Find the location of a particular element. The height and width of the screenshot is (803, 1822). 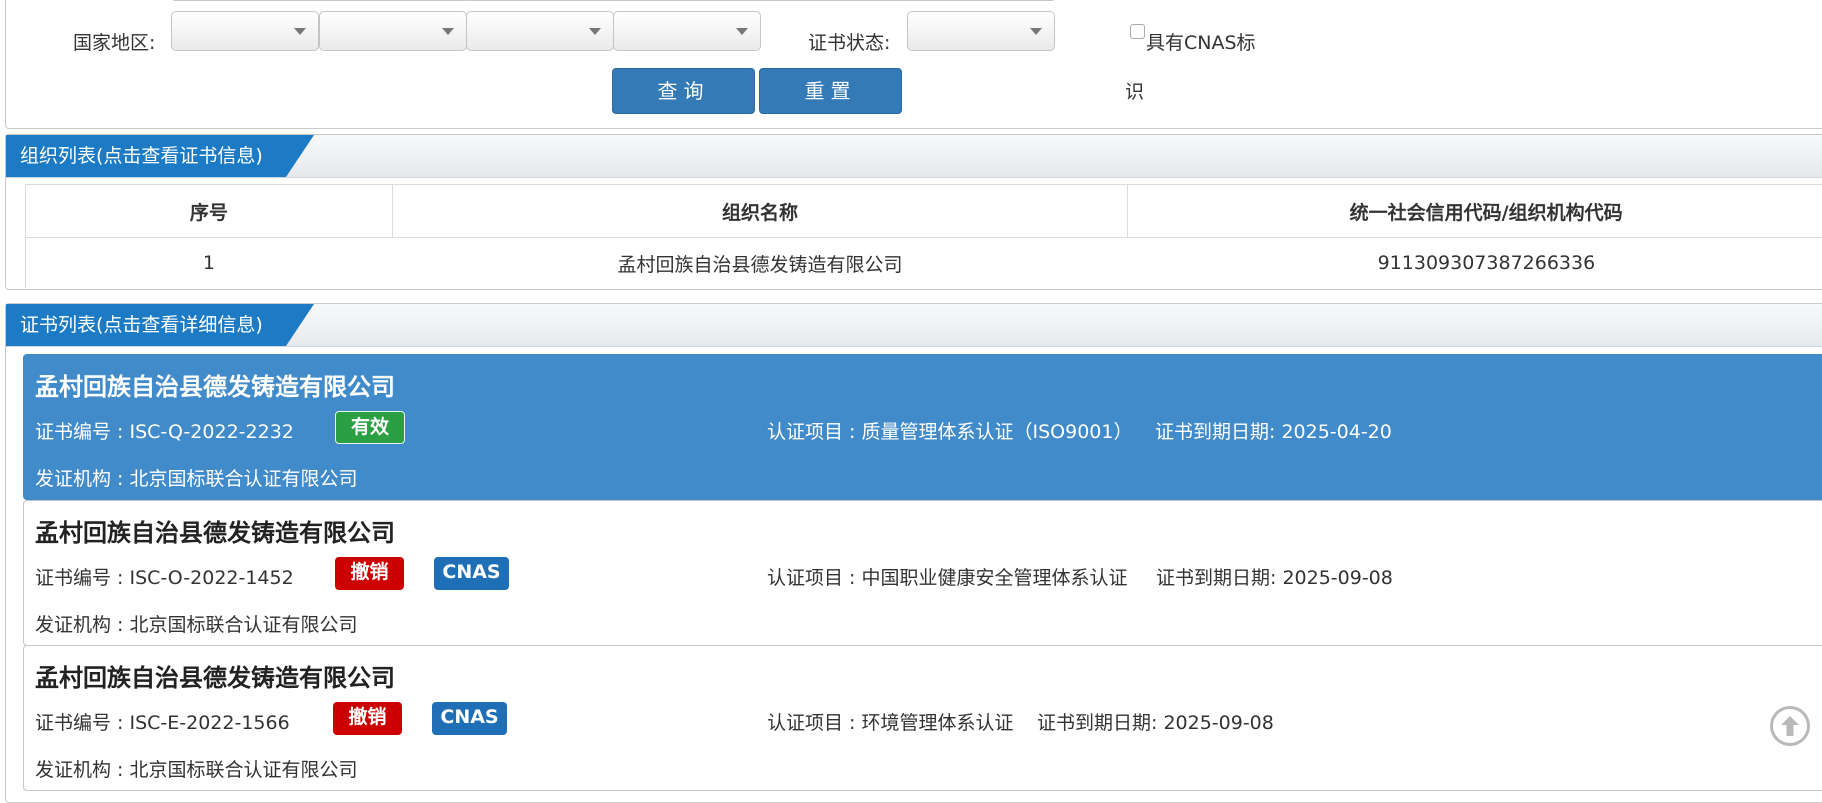

cnas-checkbox is located at coordinates (1137, 31).